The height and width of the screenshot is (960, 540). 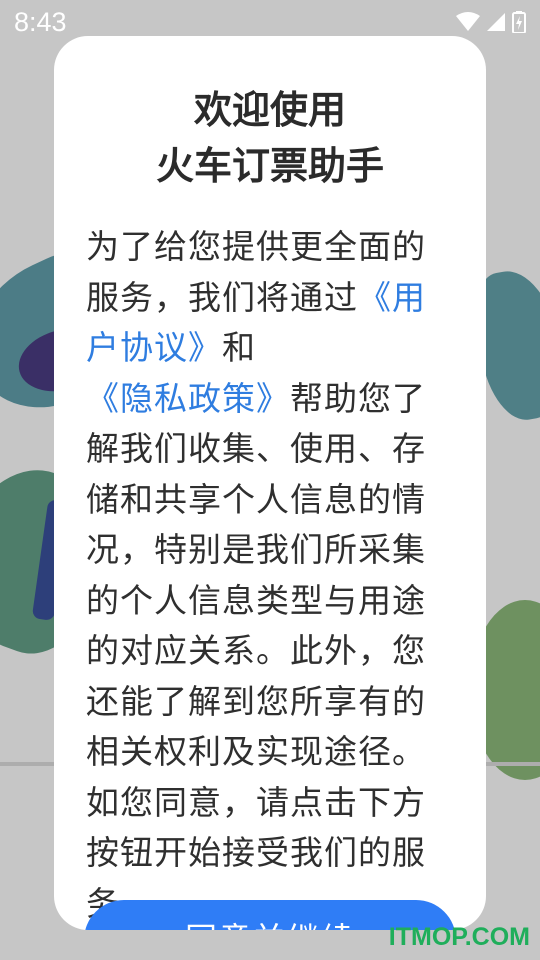 What do you see at coordinates (269, 166) in the screenshot?
I see `dialog-title-line2: 火车订票助手` at bounding box center [269, 166].